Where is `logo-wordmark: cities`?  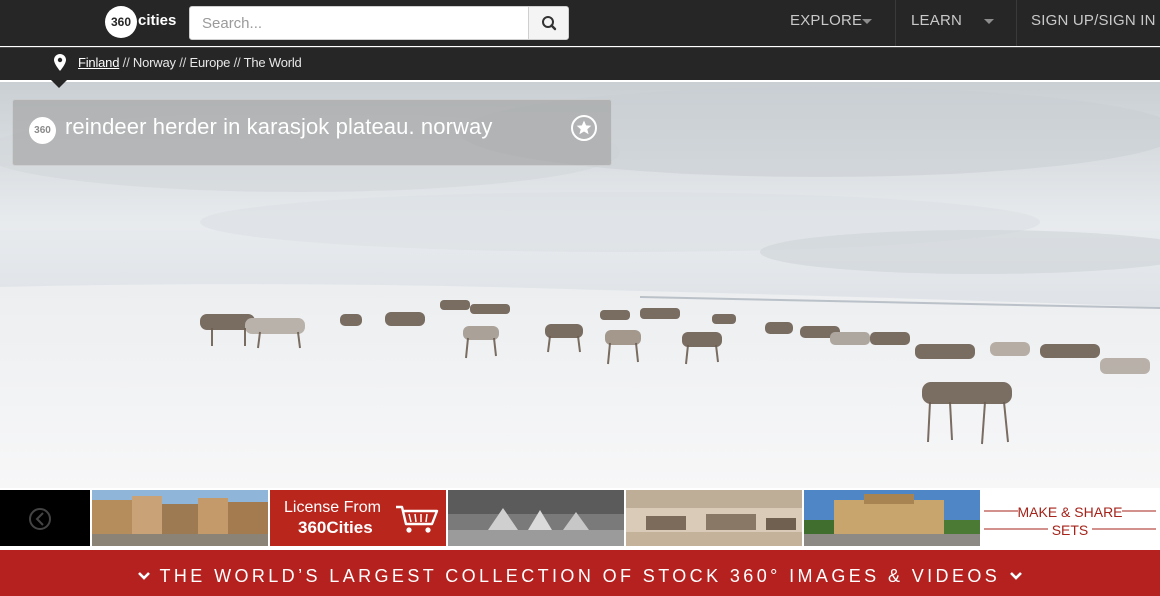 logo-wordmark: cities is located at coordinates (157, 20).